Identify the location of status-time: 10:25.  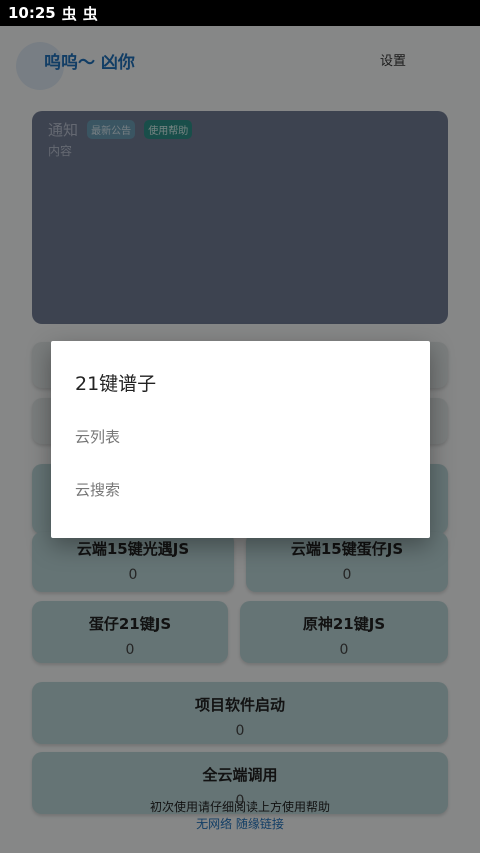
(32, 13).